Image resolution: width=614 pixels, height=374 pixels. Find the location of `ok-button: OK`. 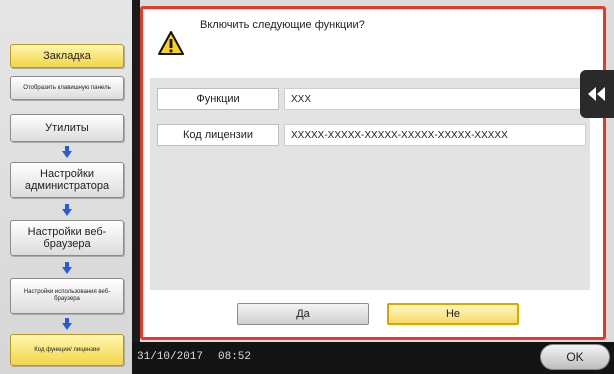

ok-button: OK is located at coordinates (575, 357).